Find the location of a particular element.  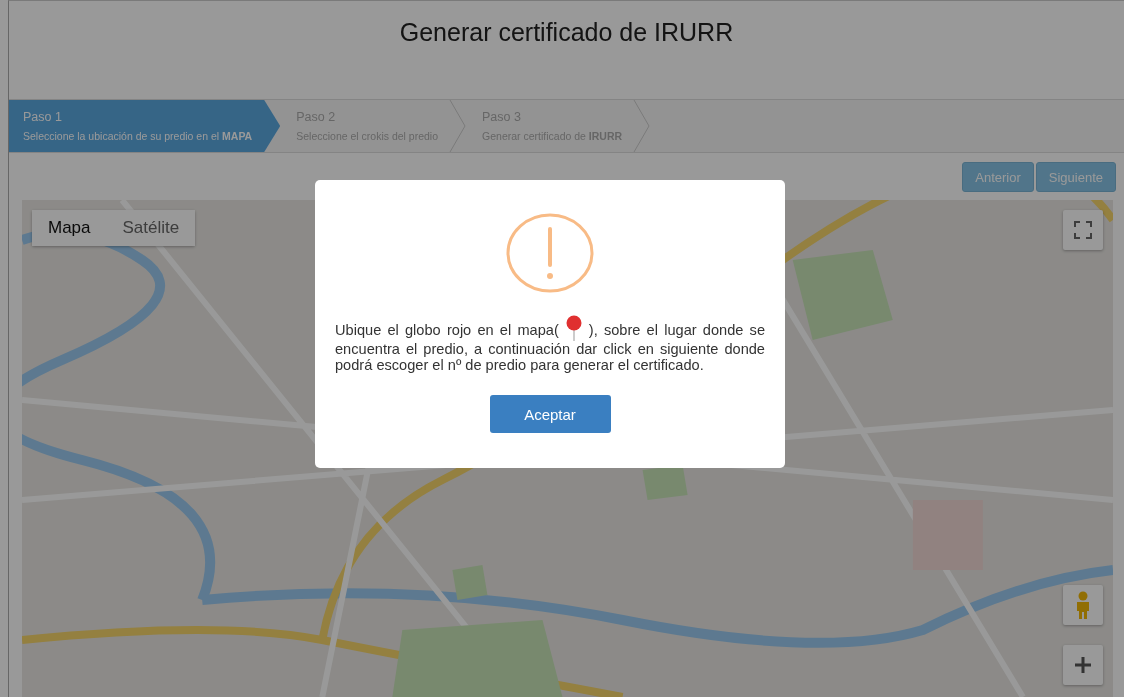

map-type-tab: Satélite is located at coordinates (151, 228).